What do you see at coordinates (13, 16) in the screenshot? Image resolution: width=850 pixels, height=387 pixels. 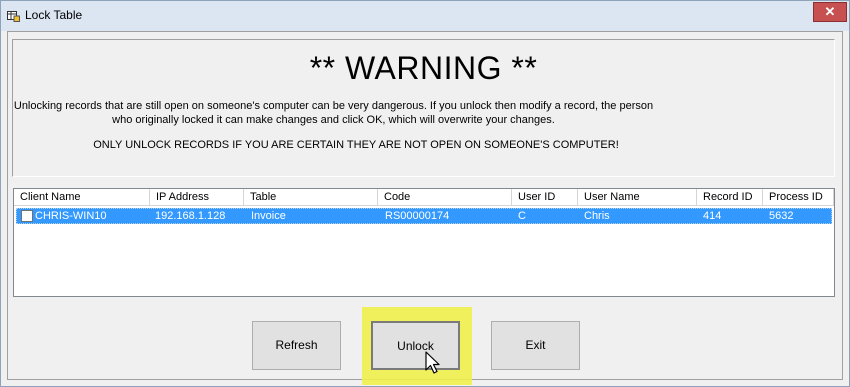 I see `table-app-icon` at bounding box center [13, 16].